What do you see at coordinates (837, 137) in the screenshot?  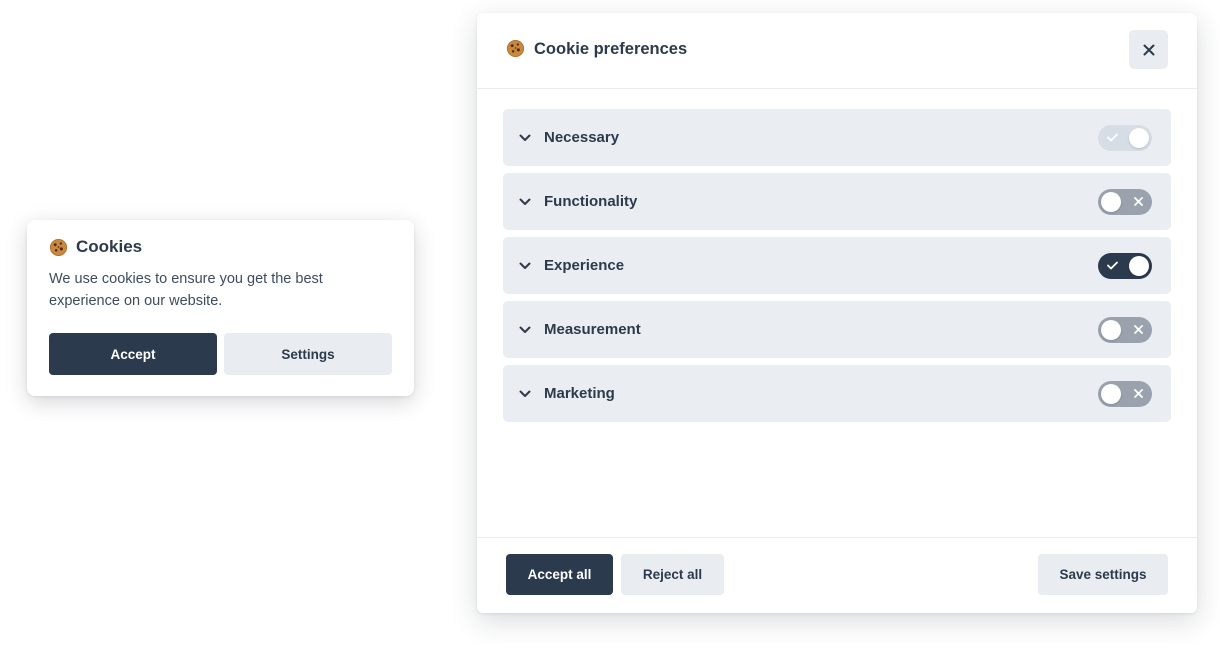 I see `category-necessary: Necessary` at bounding box center [837, 137].